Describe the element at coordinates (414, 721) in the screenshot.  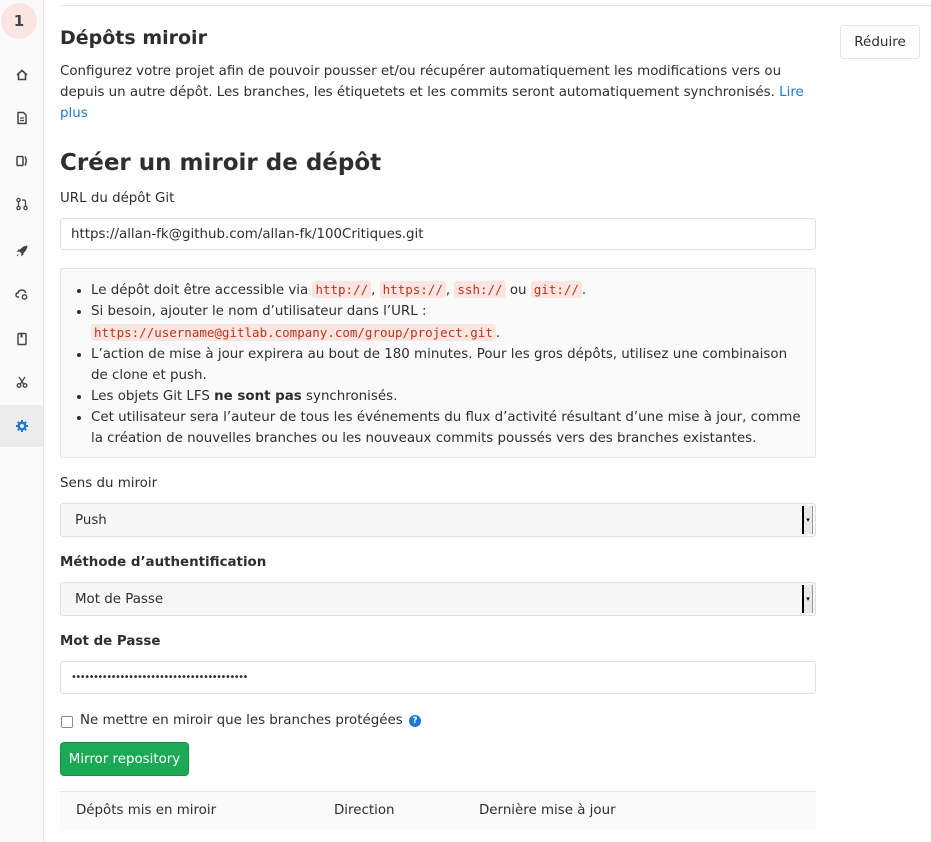
I see `question-icon: ?` at that location.